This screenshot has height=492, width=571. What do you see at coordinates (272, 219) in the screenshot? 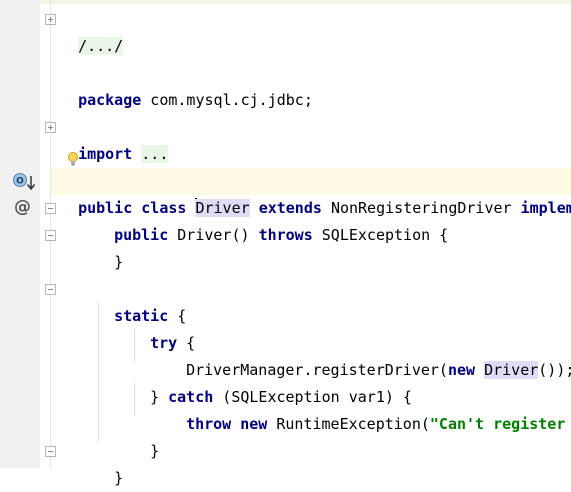
I see `code-line-ctor: public Driver() throws SQLException {` at bounding box center [272, 219].